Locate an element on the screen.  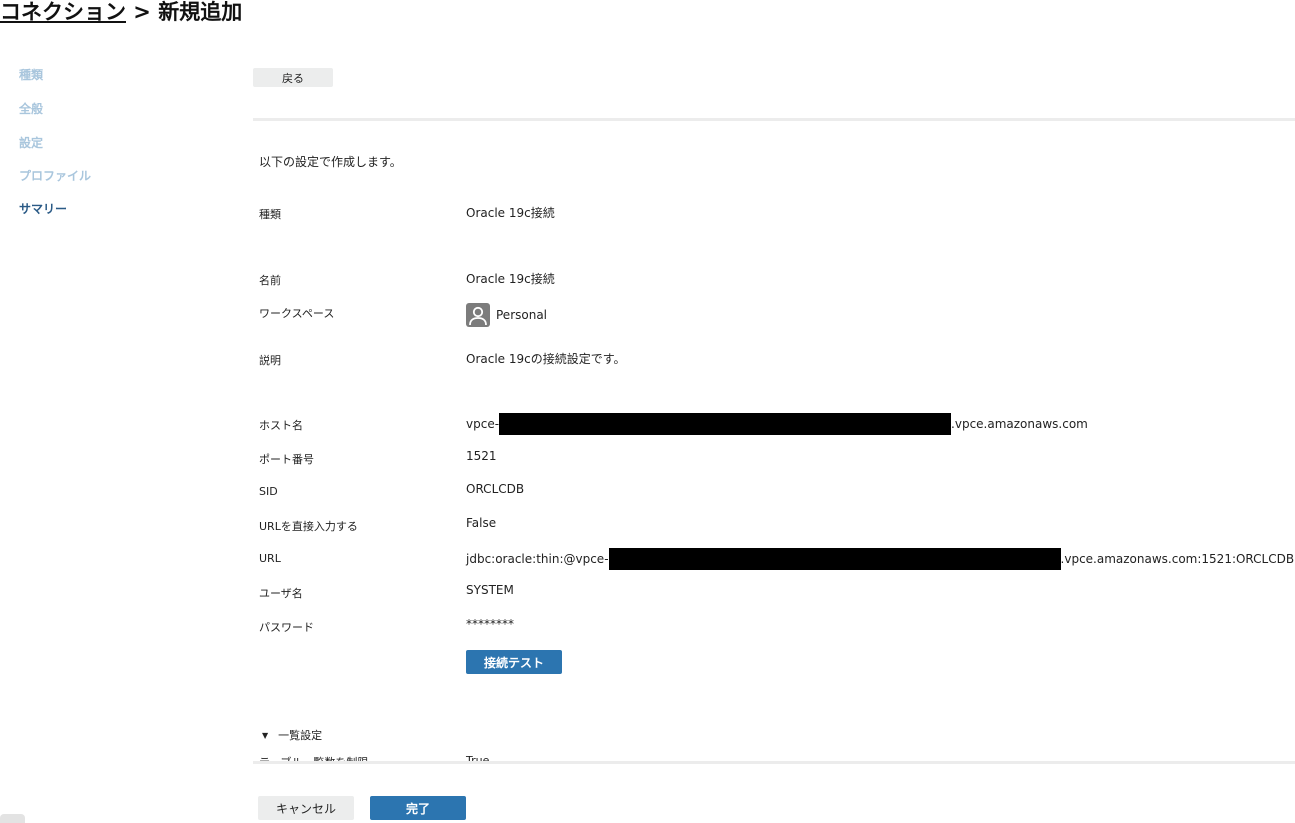
summary-intro-text: 以下の設定で作成します。 is located at coordinates (330, 162).